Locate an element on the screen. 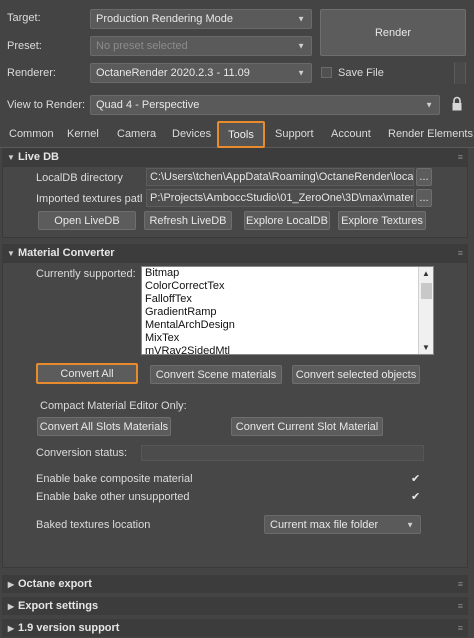 The height and width of the screenshot is (638, 474). version-support-title: 1.9 version support is located at coordinates (69, 628).